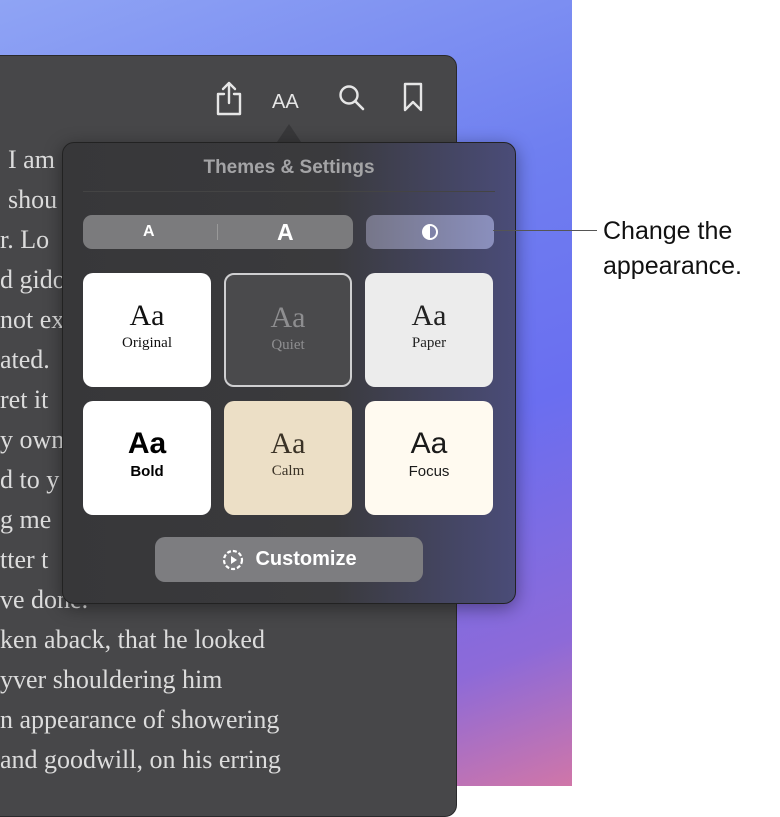  What do you see at coordinates (233, 559) in the screenshot?
I see `customize-icon` at bounding box center [233, 559].